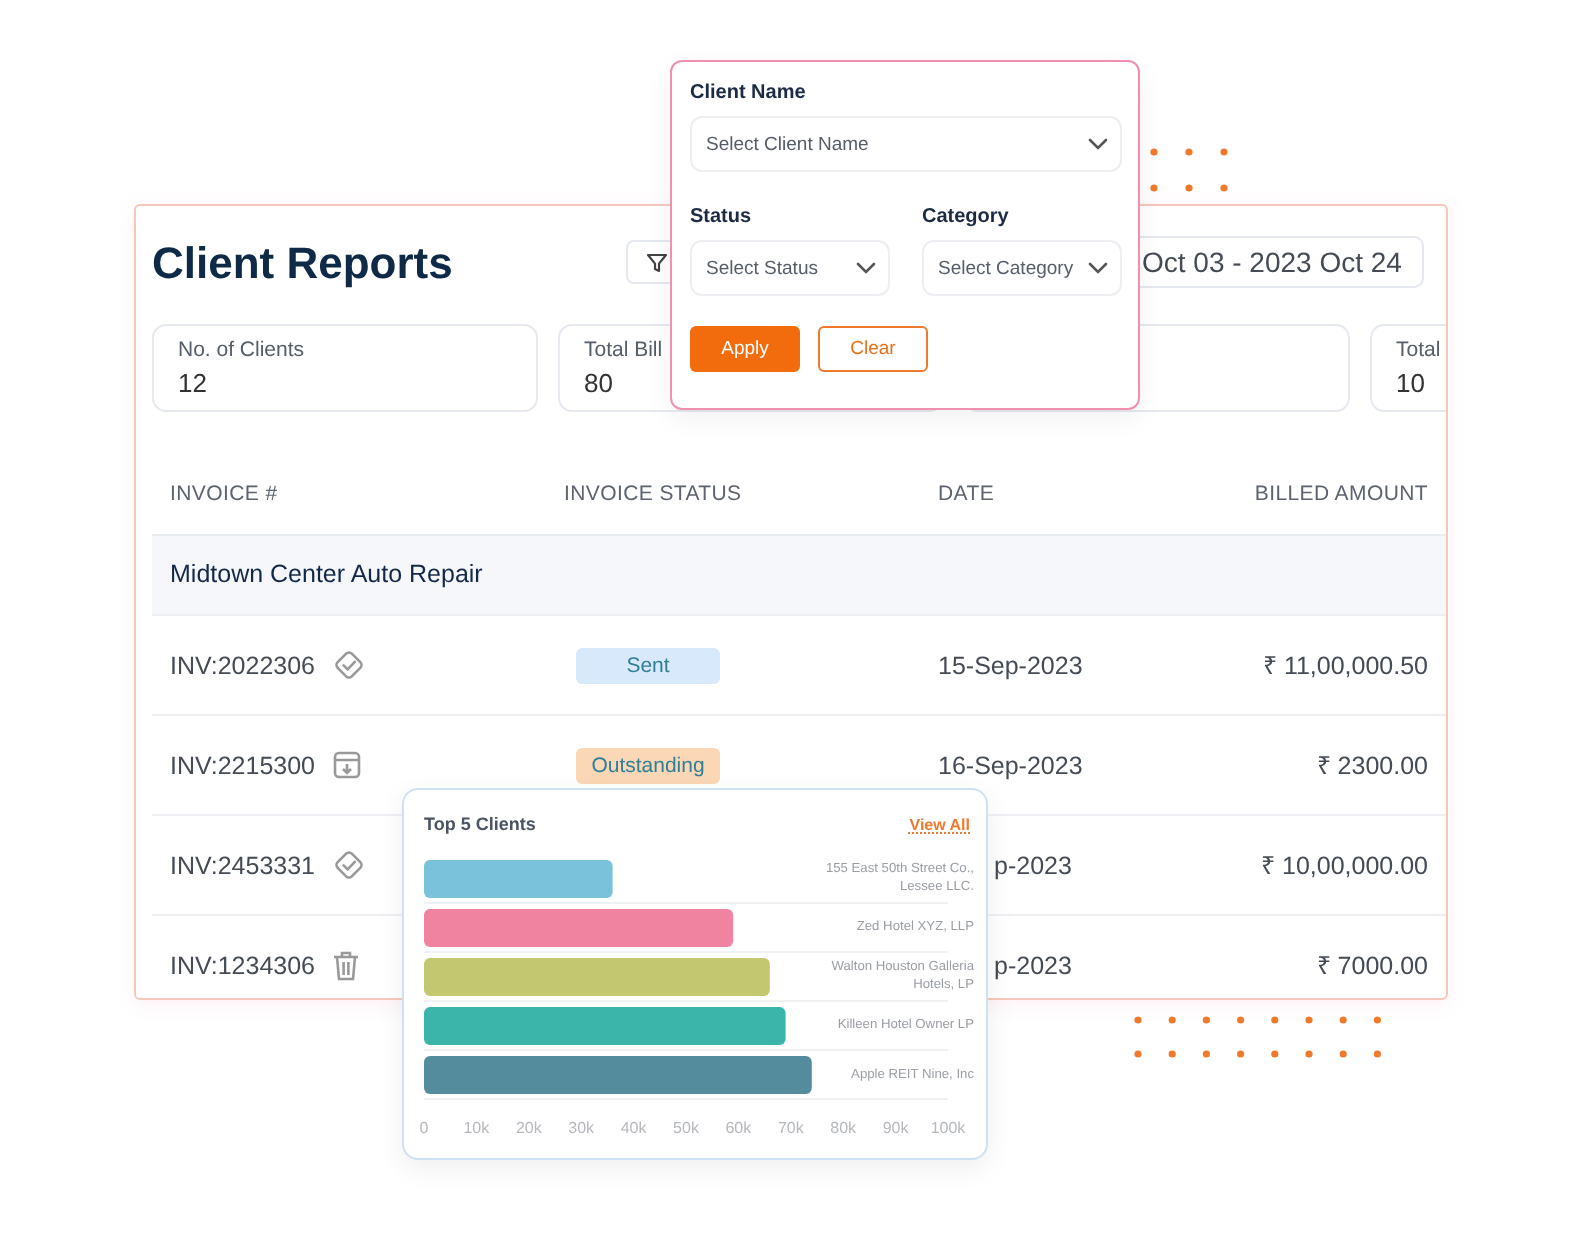 Image resolution: width=1582 pixels, height=1240 pixels. I want to click on invoice-number: INV:2453331, so click(243, 865).